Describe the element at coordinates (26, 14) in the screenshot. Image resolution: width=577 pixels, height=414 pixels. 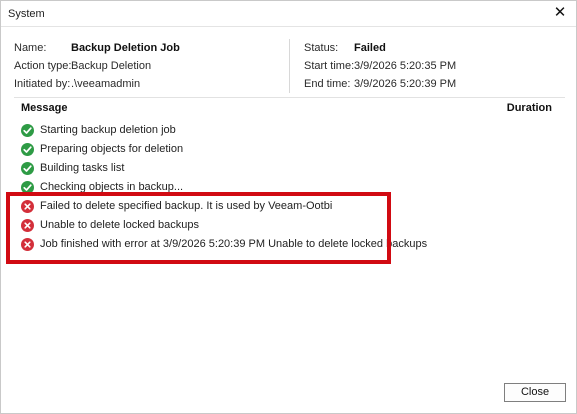
I see `window-title: System` at that location.